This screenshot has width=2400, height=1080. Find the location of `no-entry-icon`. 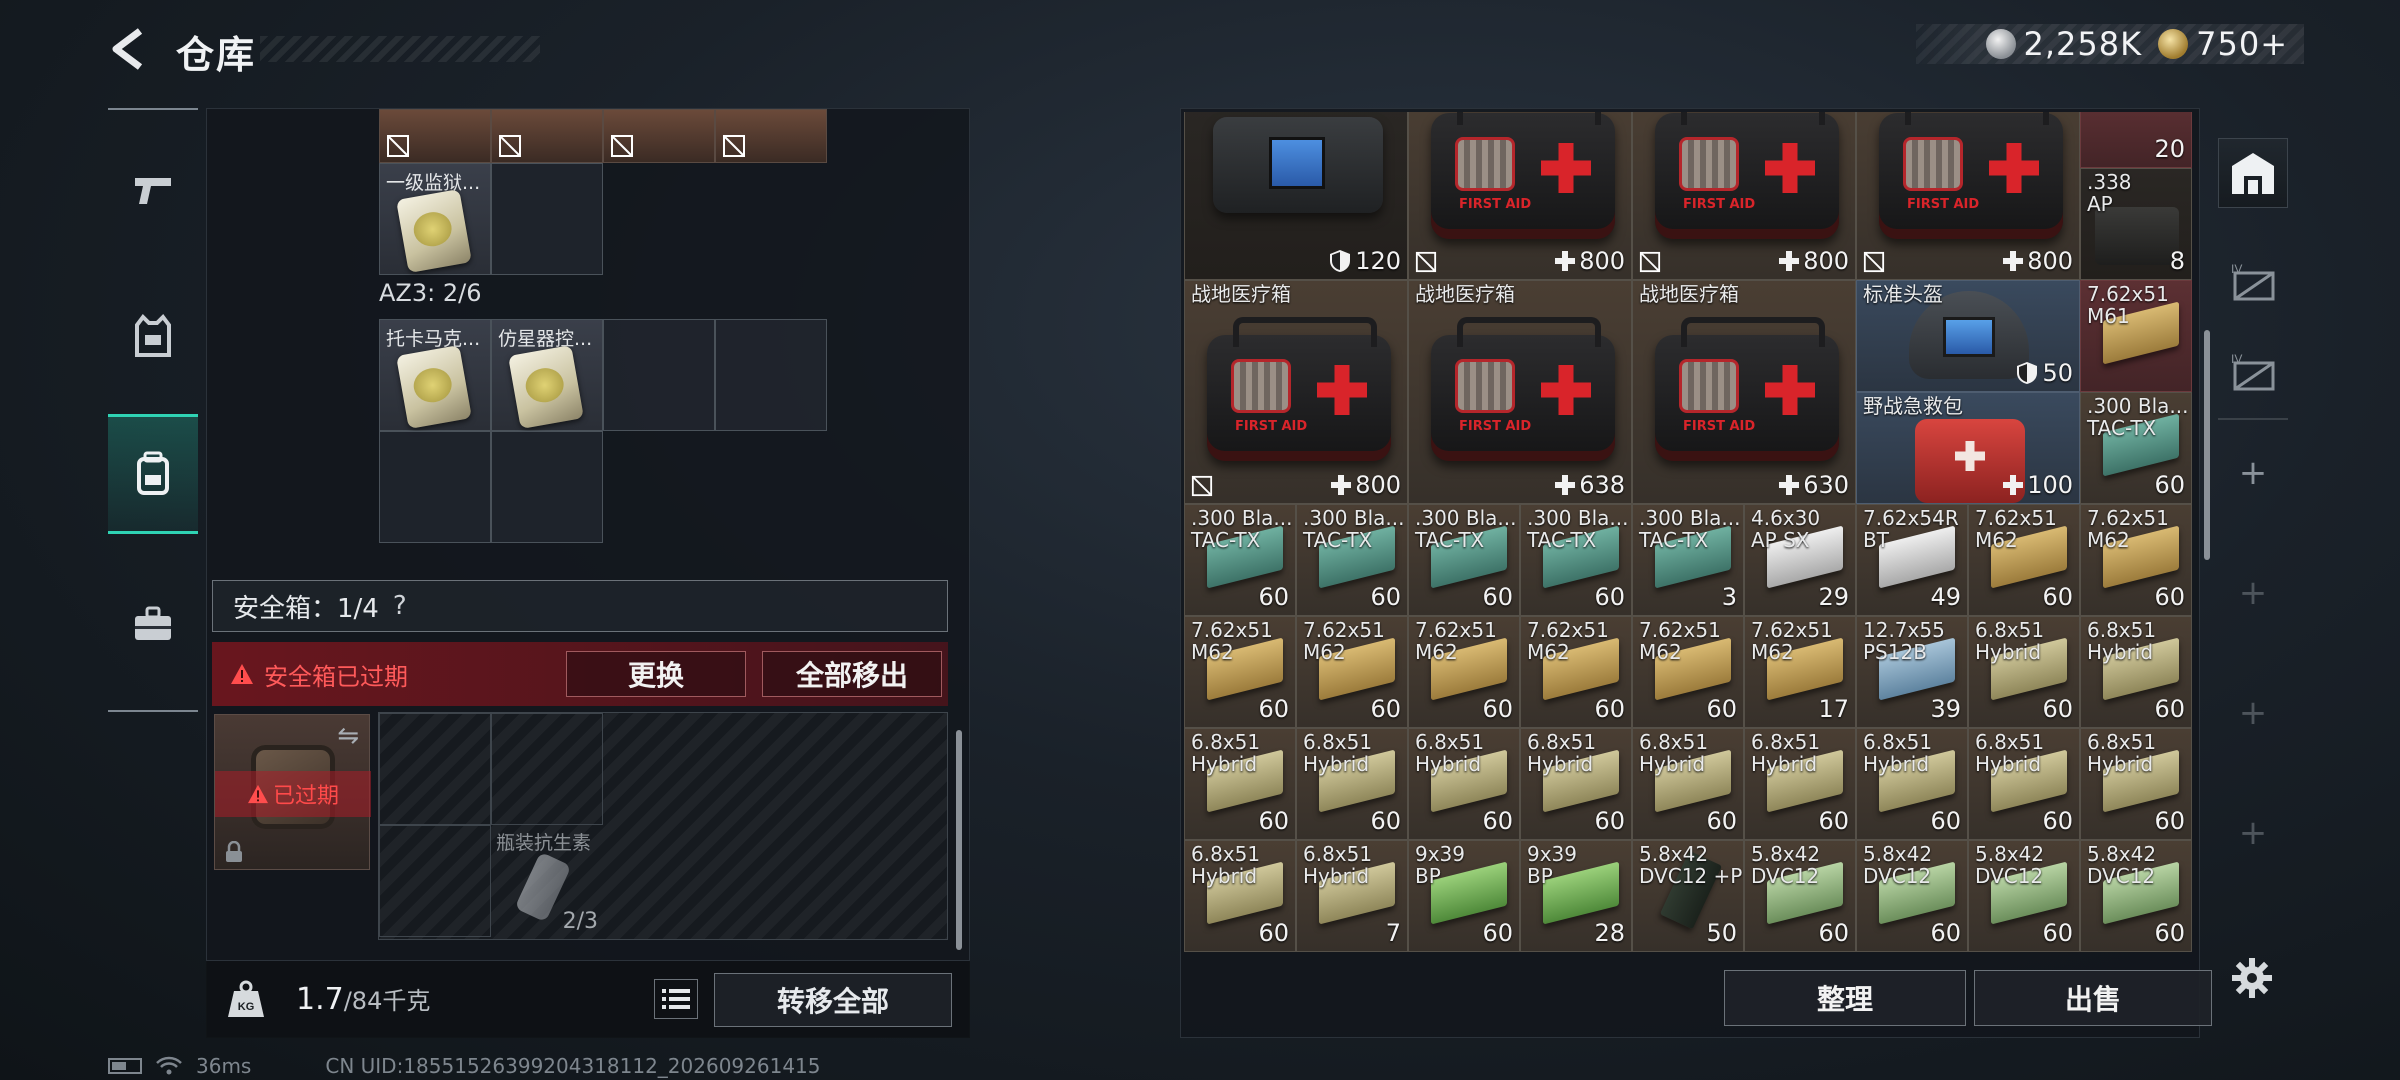

no-entry-icon is located at coordinates (734, 146).